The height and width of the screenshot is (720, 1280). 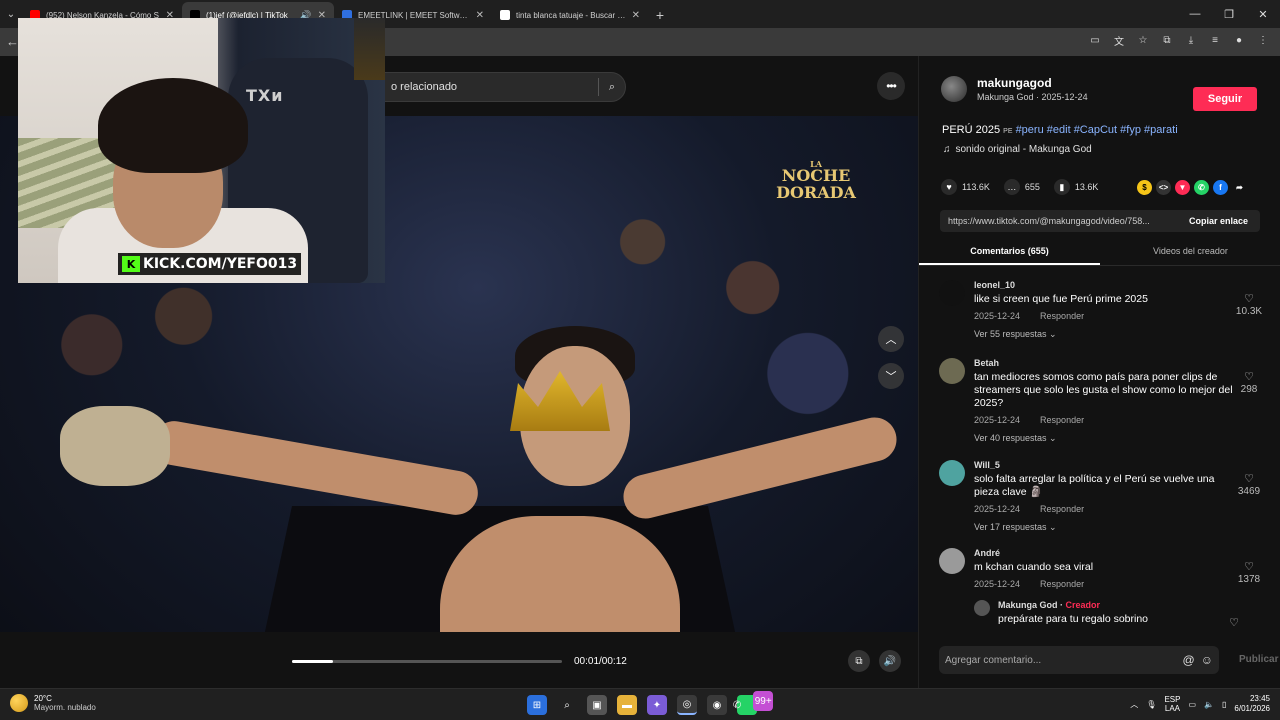 I want to click on language-indicator: ESP LAA, so click(x=1172, y=704).